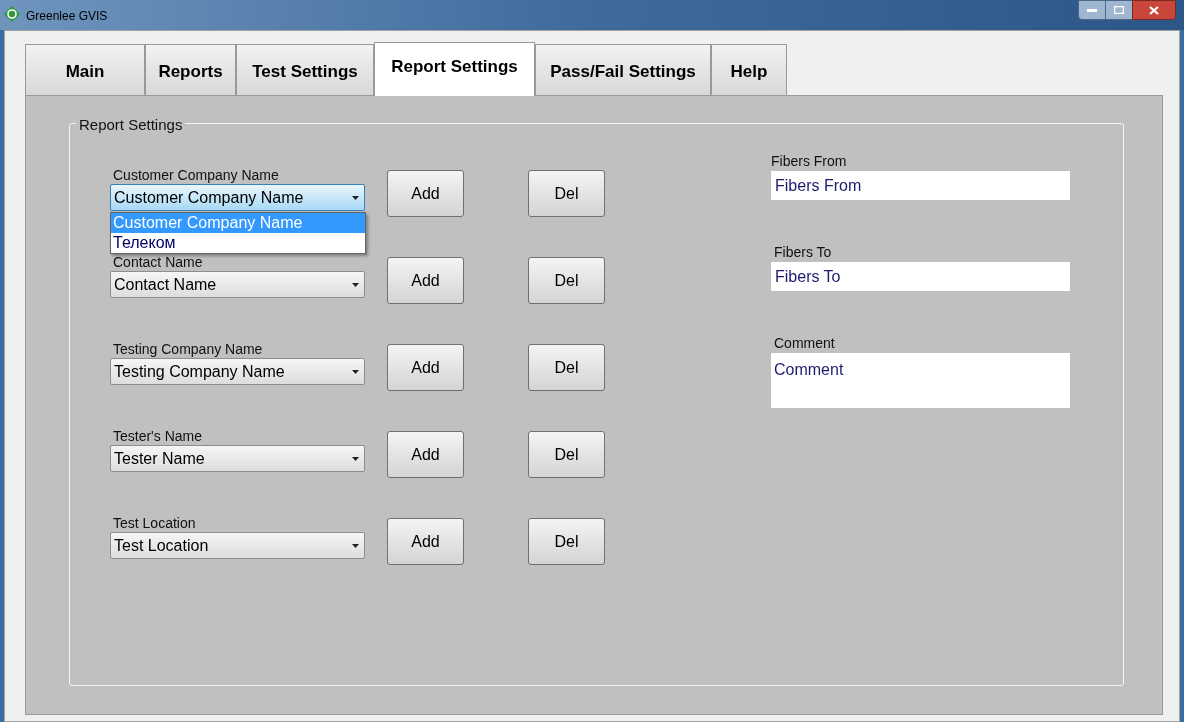 This screenshot has height=722, width=1184. What do you see at coordinates (454, 69) in the screenshot?
I see `tab: Report Settings` at bounding box center [454, 69].